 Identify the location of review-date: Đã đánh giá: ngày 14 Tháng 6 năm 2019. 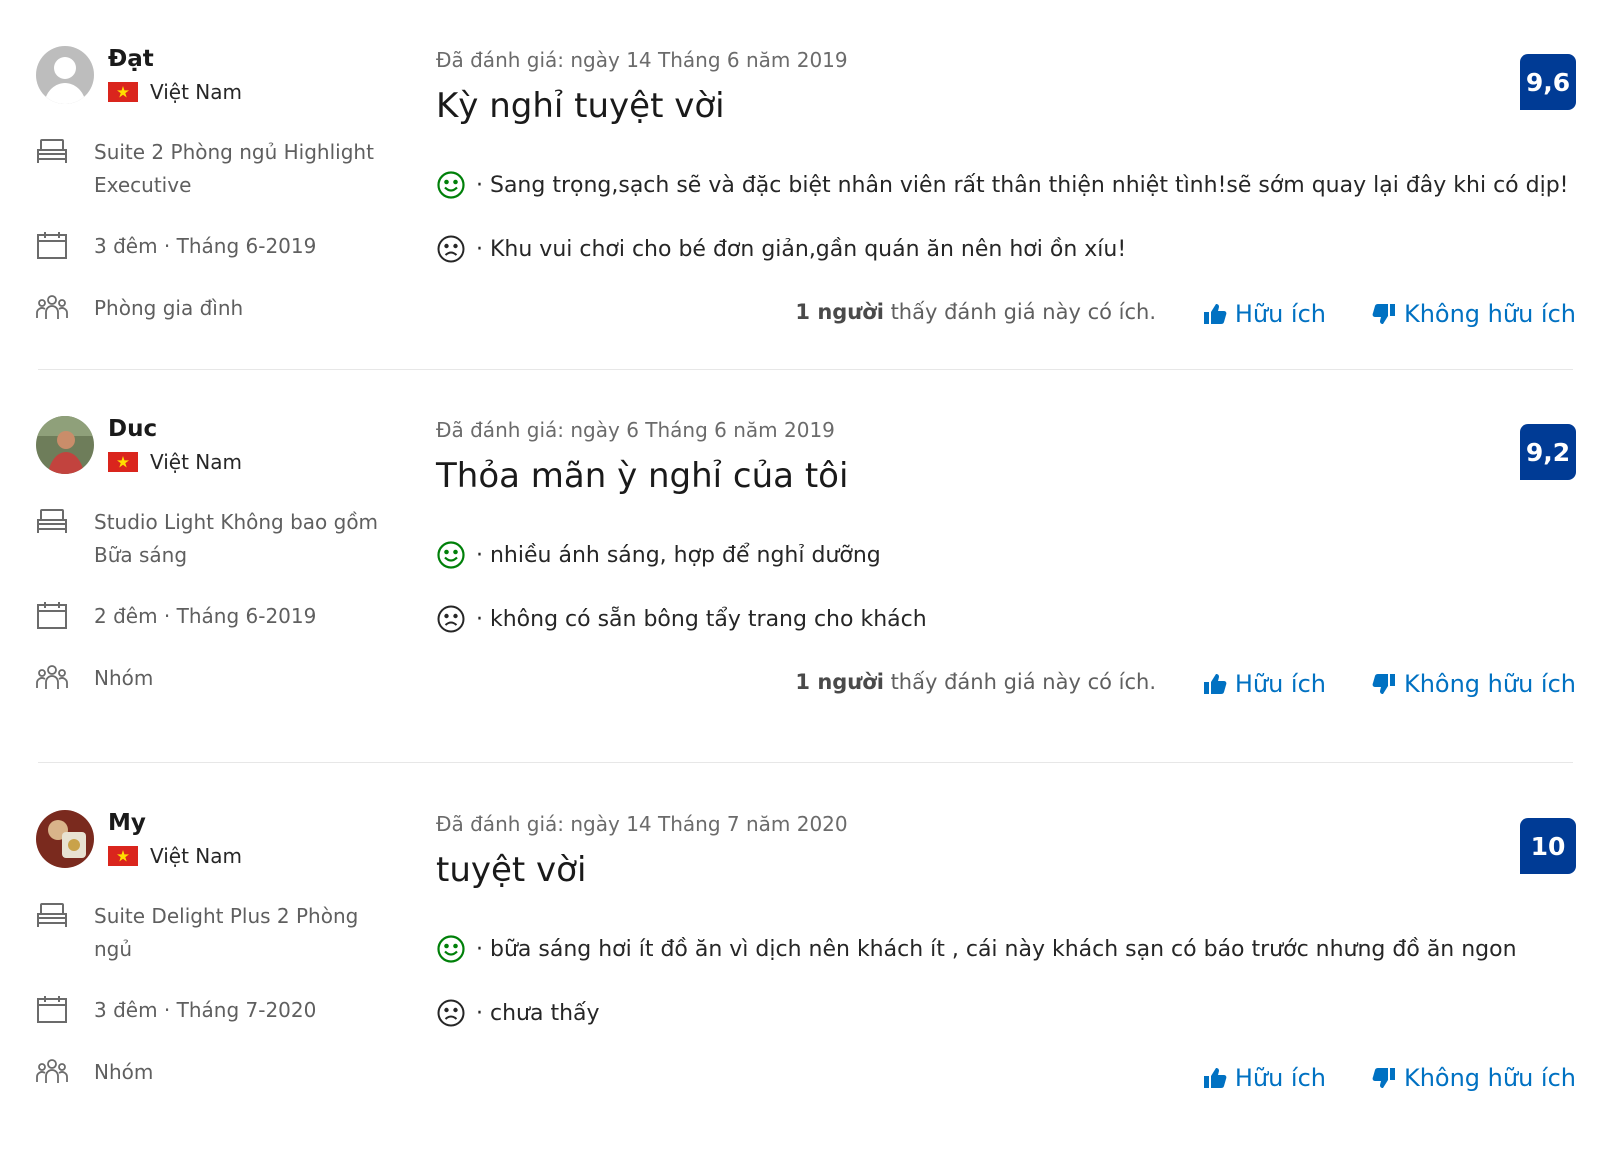
(642, 60).